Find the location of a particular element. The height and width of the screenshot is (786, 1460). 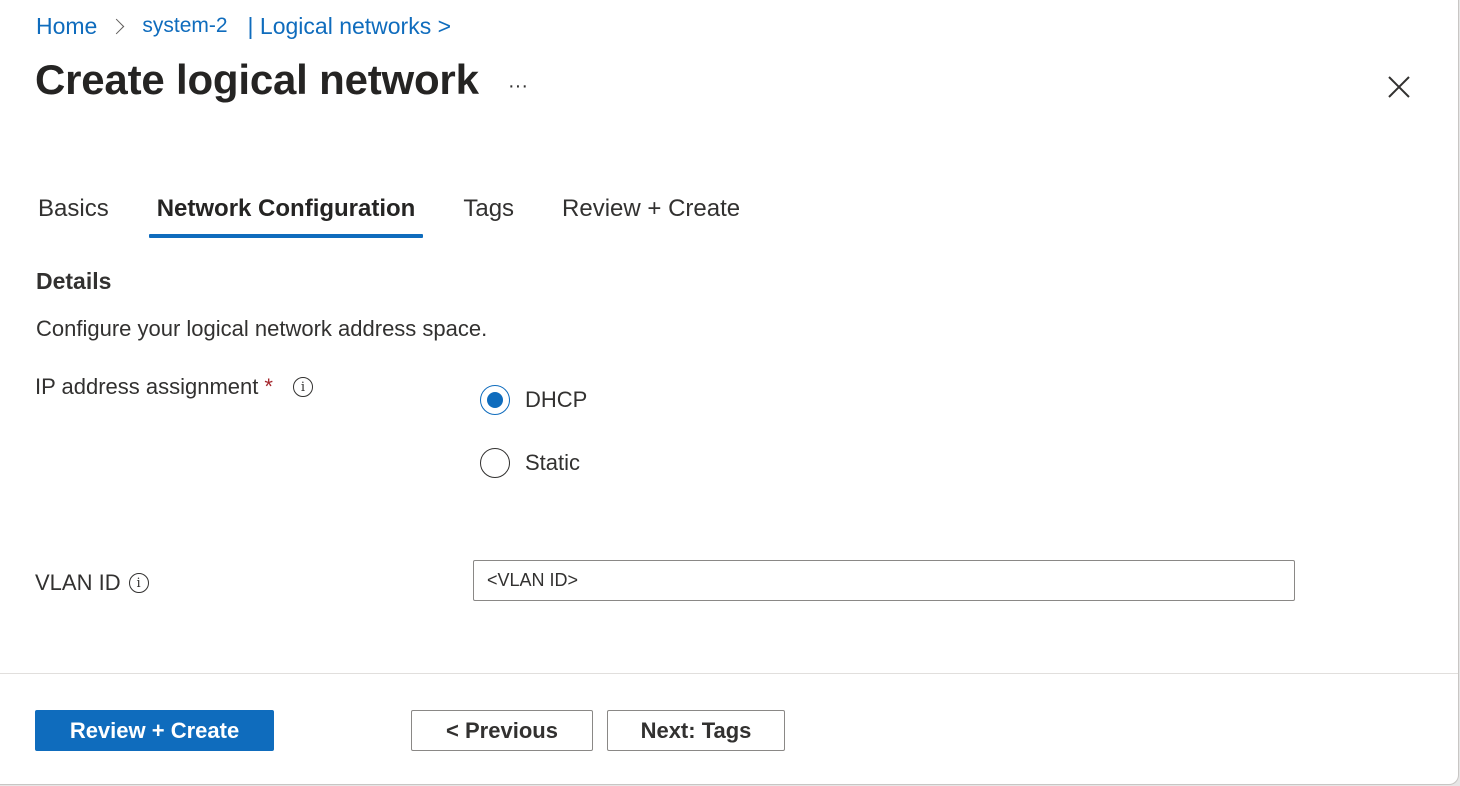

footer-divider is located at coordinates (729, 673).